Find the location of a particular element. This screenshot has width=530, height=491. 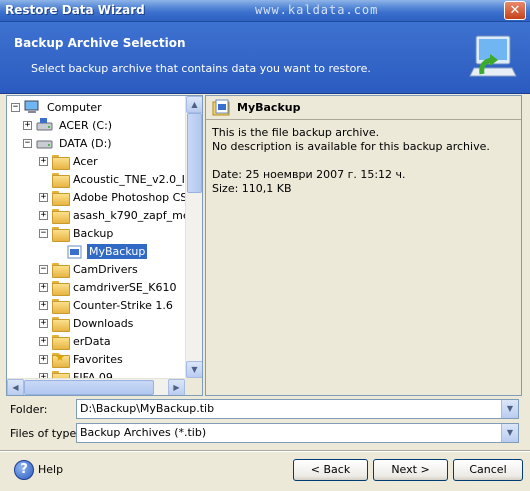

tree-item-asash-k790-zapf-mega: + asash_k790_zapf_mega is located at coordinates (121, 215).